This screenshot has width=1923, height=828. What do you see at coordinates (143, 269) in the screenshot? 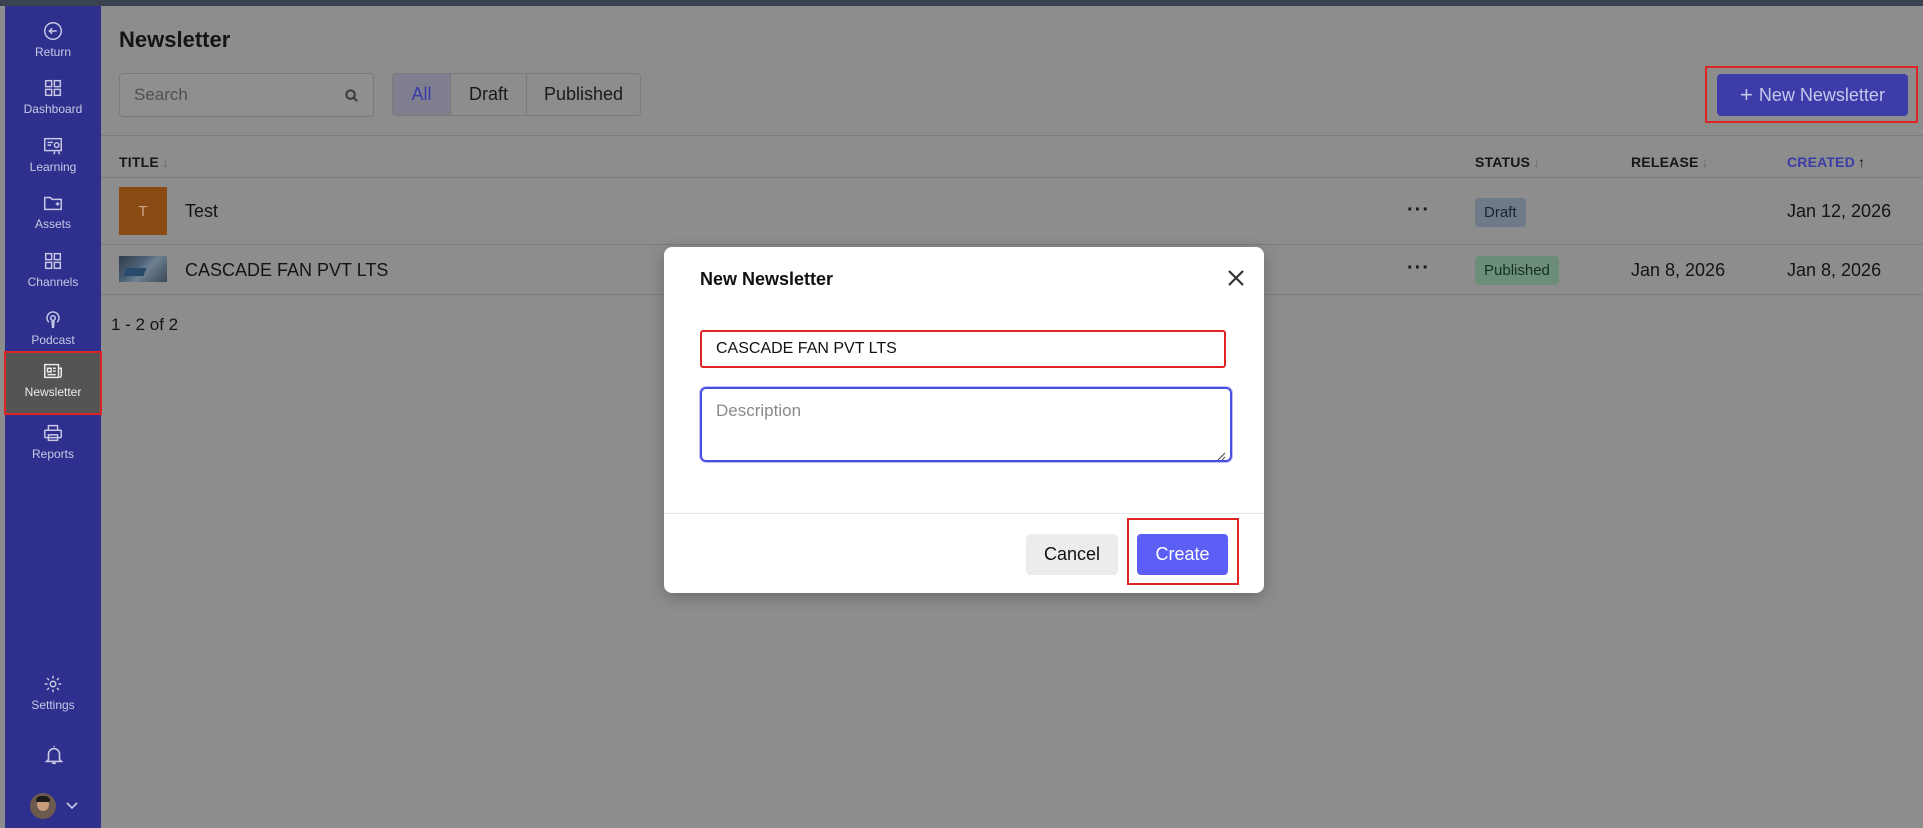
I see `row-thumbnail-image` at bounding box center [143, 269].